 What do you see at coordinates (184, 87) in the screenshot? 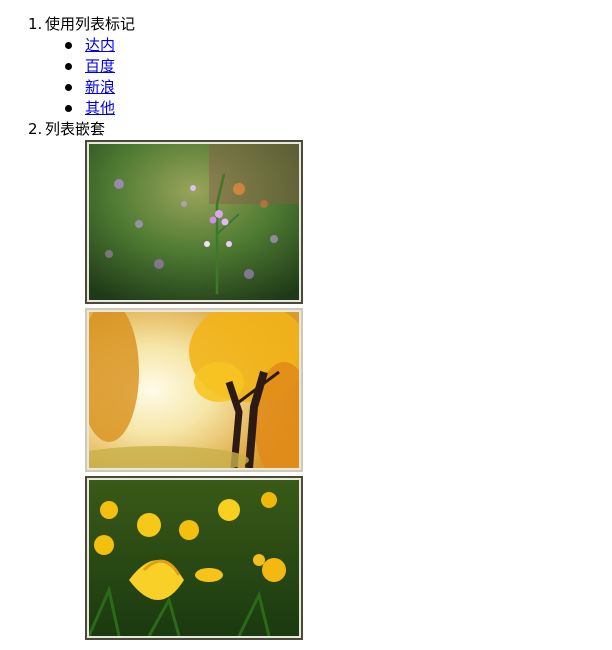
I see `list-item: 新浪` at bounding box center [184, 87].